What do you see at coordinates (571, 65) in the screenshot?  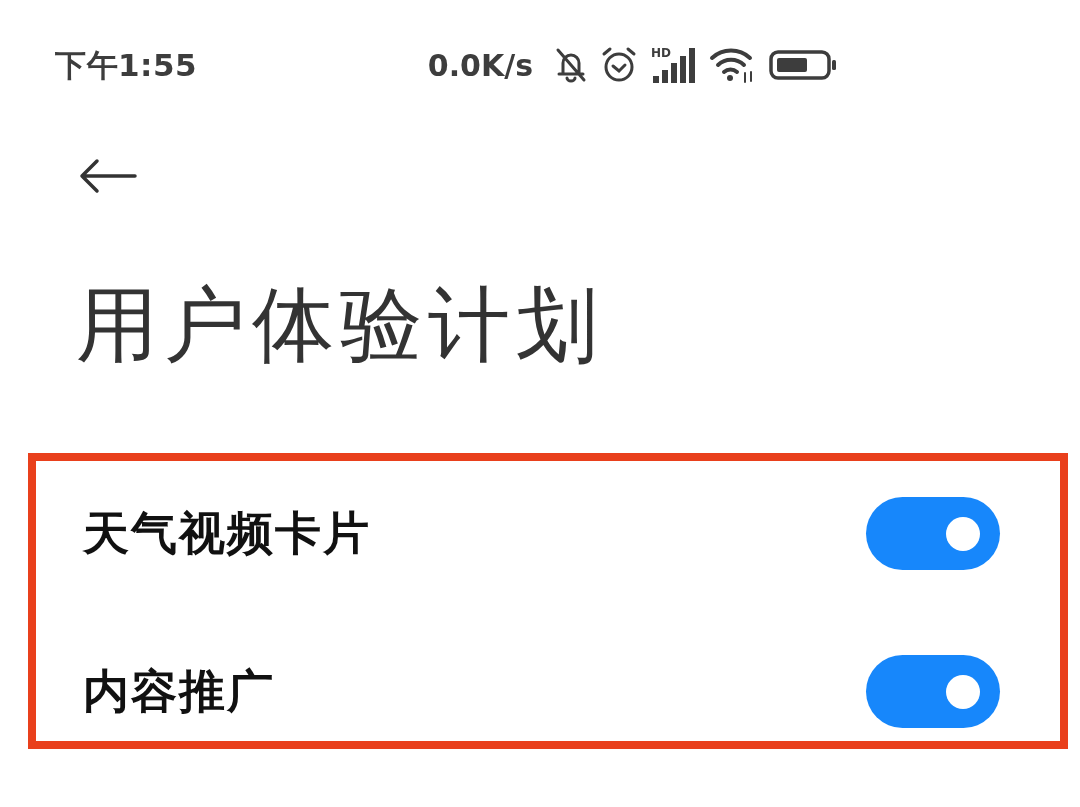 I see `muted-bell-icon` at bounding box center [571, 65].